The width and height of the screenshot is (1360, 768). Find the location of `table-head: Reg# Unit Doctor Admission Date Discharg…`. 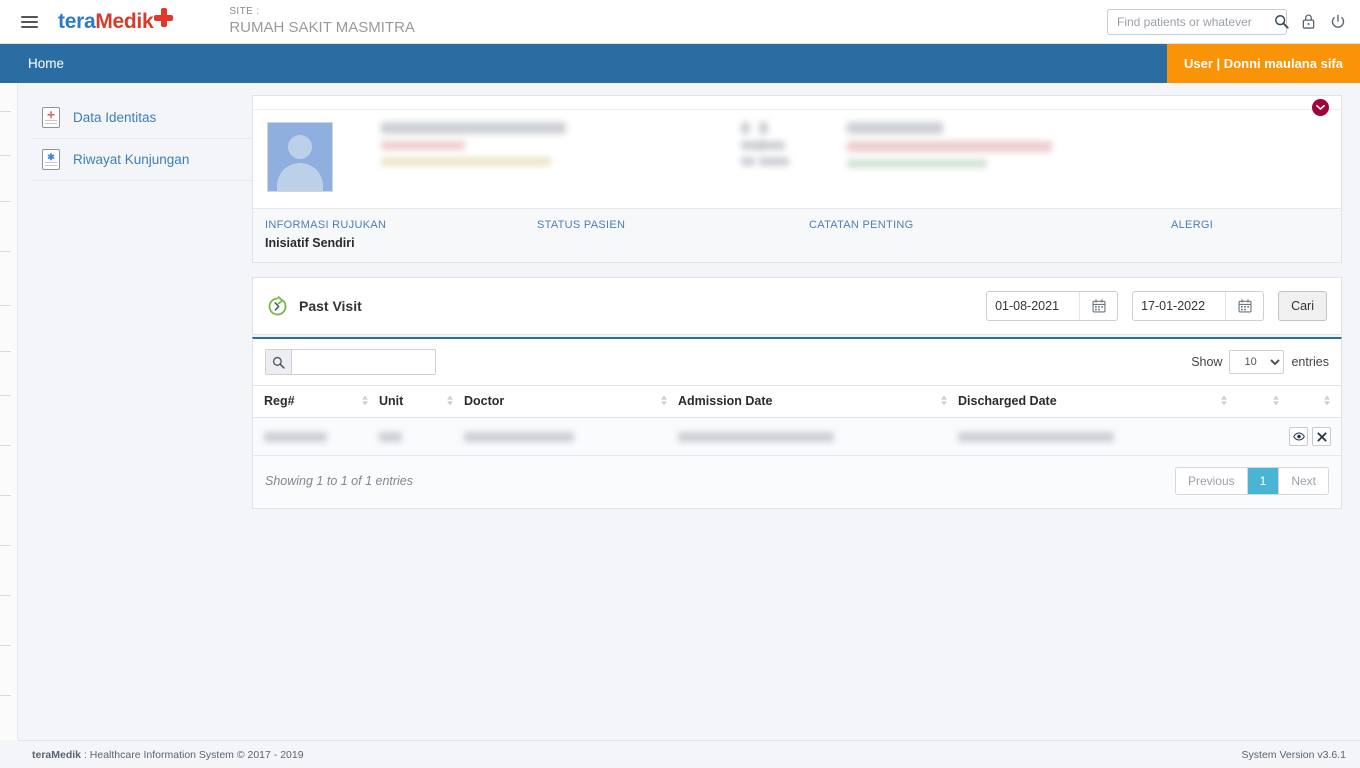

table-head: Reg# Unit Doctor Admission Date Discharg… is located at coordinates (797, 401).